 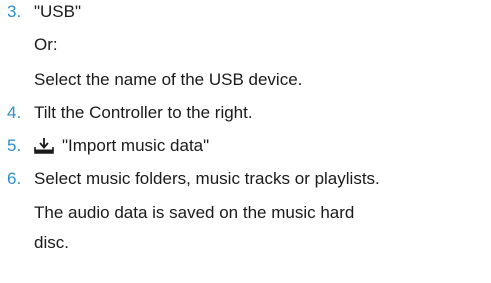 I want to click on step-number: 6., so click(x=14, y=178).